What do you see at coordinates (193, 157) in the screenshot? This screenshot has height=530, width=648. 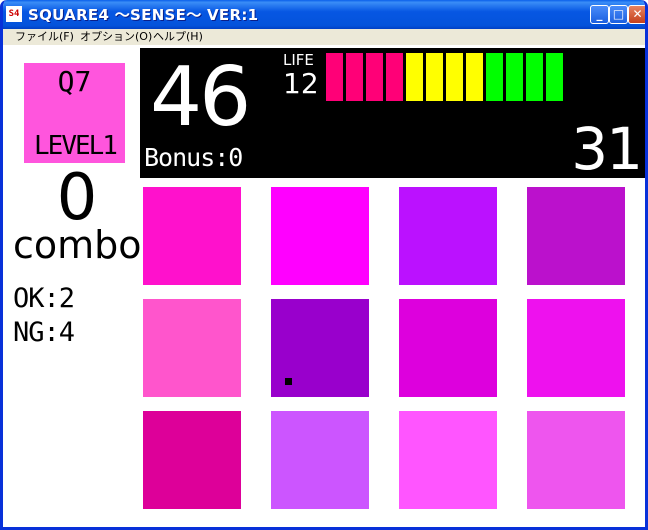 I see `bonus-counter: Bonus:0` at bounding box center [193, 157].